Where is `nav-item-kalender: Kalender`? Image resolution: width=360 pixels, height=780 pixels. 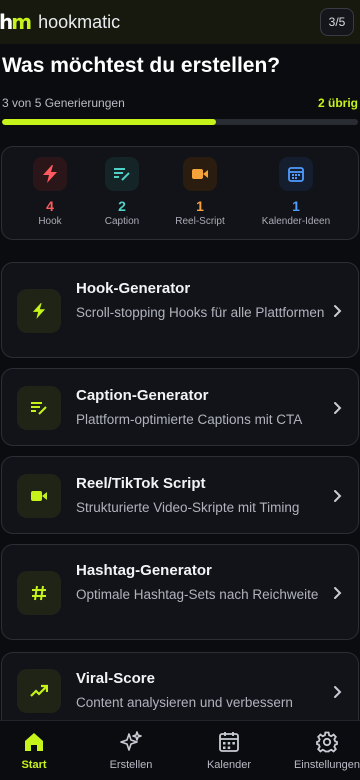
nav-item-kalender: Kalender is located at coordinates (229, 751).